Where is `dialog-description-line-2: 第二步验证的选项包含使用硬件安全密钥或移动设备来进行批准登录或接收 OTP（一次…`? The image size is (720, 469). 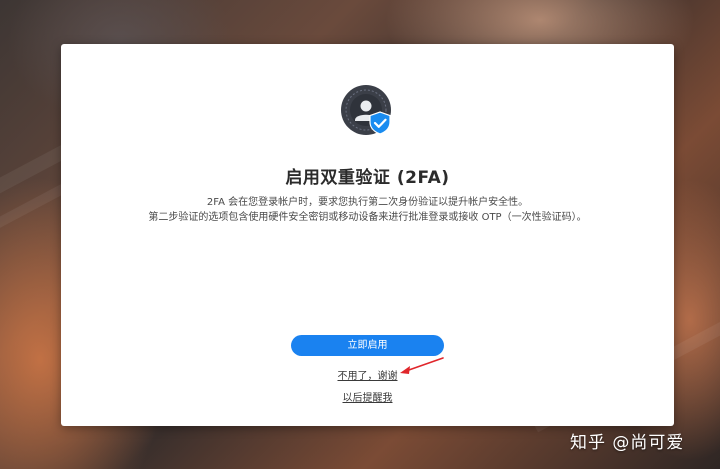
dialog-description-line-2: 第二步验证的选项包含使用硬件安全密钥或移动设备来进行批准登录或接收 OTP（一次… is located at coordinates (367, 217).